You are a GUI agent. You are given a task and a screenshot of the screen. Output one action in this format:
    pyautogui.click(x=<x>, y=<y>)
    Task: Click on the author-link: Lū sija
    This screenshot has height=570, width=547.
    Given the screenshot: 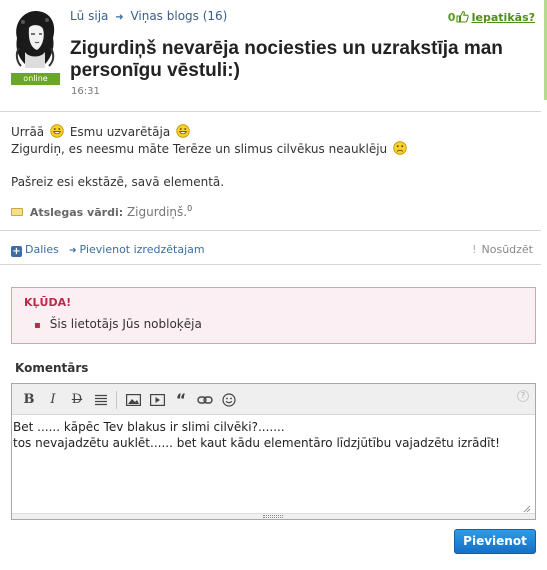 What is the action you would take?
    pyautogui.click(x=89, y=16)
    